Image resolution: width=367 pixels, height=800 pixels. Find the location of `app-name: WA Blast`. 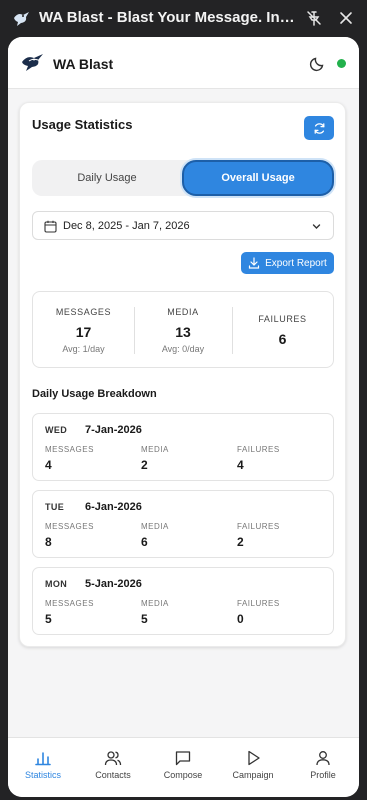

app-name: WA Blast is located at coordinates (83, 64).